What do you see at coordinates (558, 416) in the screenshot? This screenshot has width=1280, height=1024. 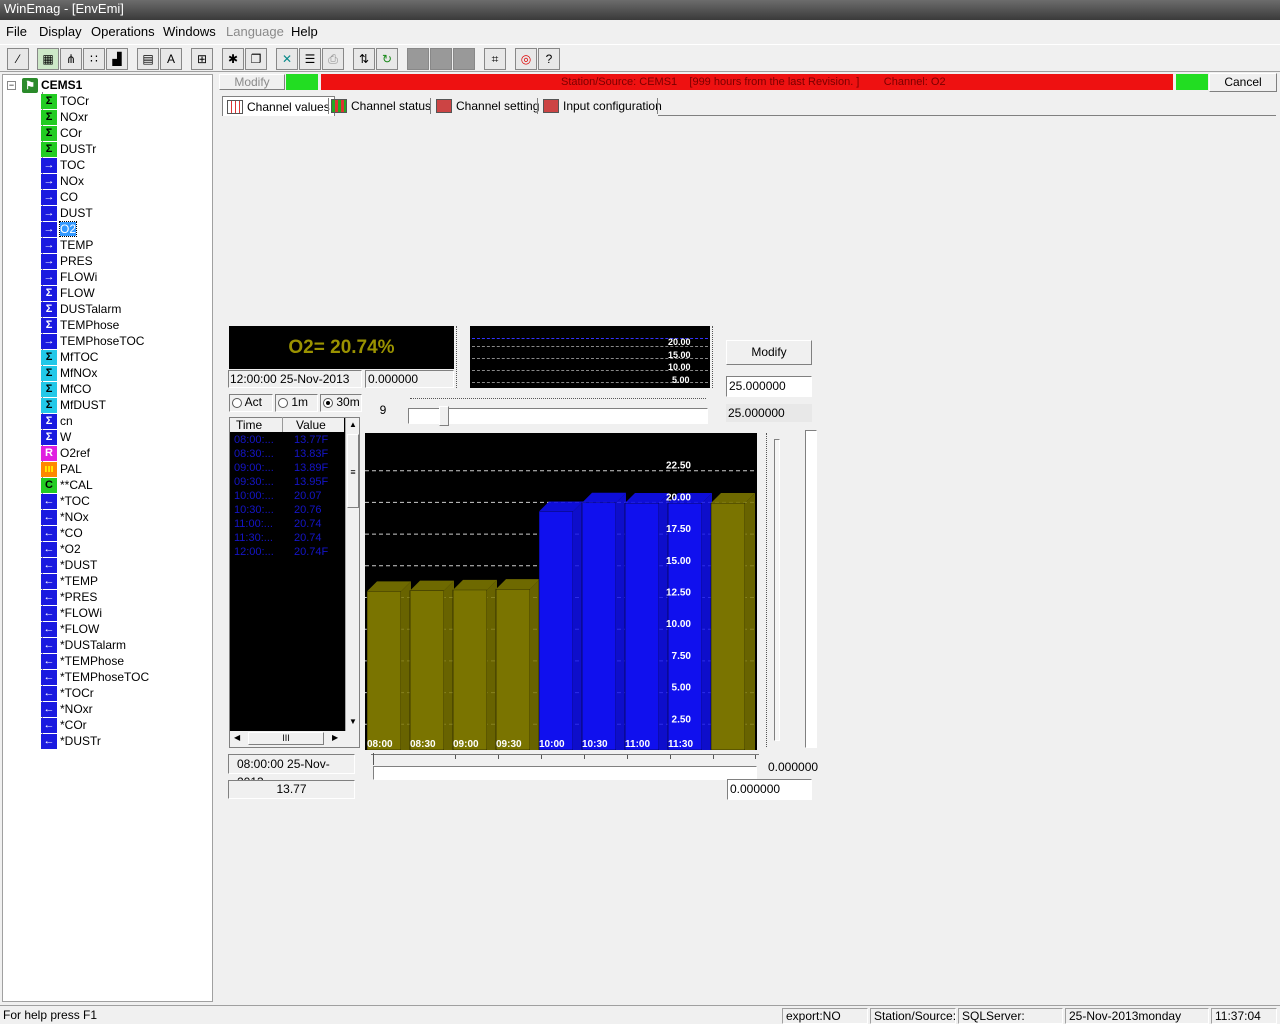 I see `time-slider` at bounding box center [558, 416].